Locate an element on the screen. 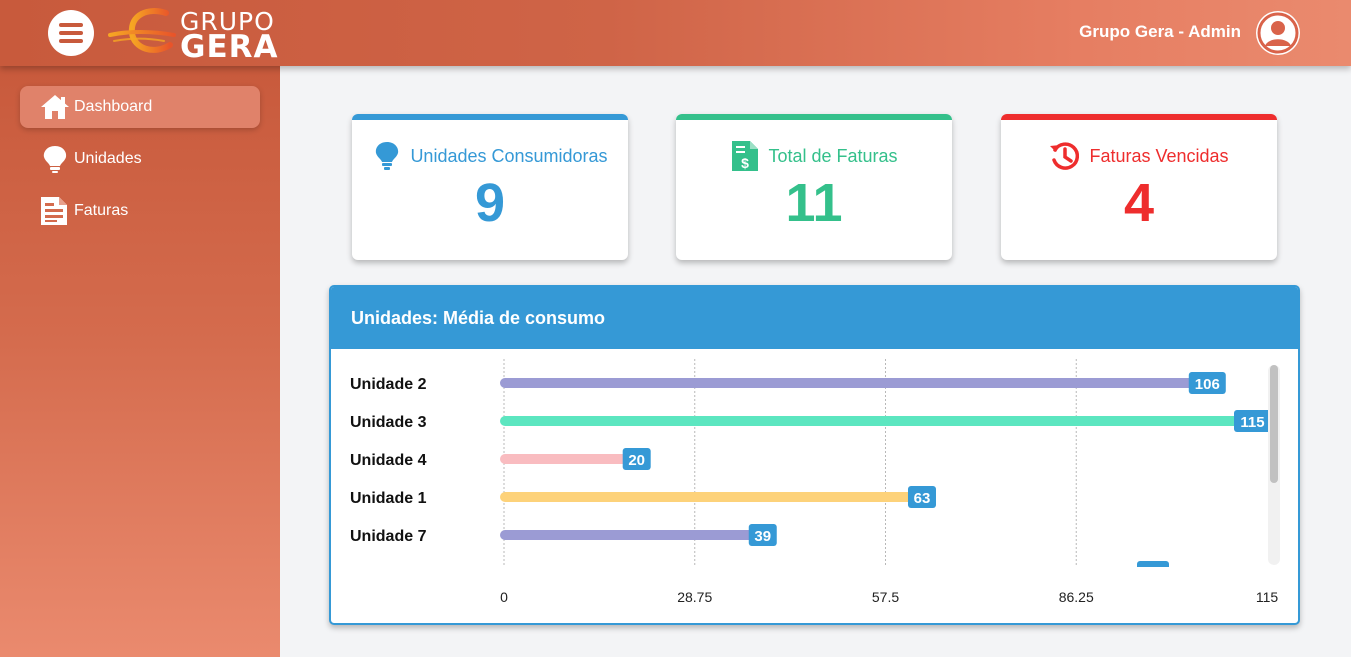 The height and width of the screenshot is (657, 1351). card-value: 11 is located at coordinates (814, 203).